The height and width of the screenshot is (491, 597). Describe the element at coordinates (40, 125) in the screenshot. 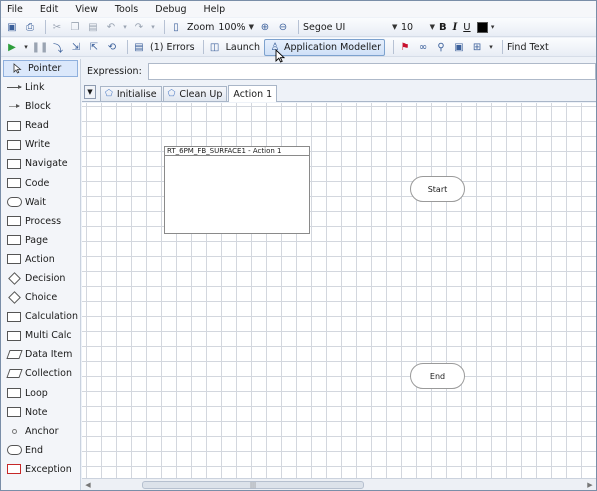

I see `palette-item-read: Read` at that location.